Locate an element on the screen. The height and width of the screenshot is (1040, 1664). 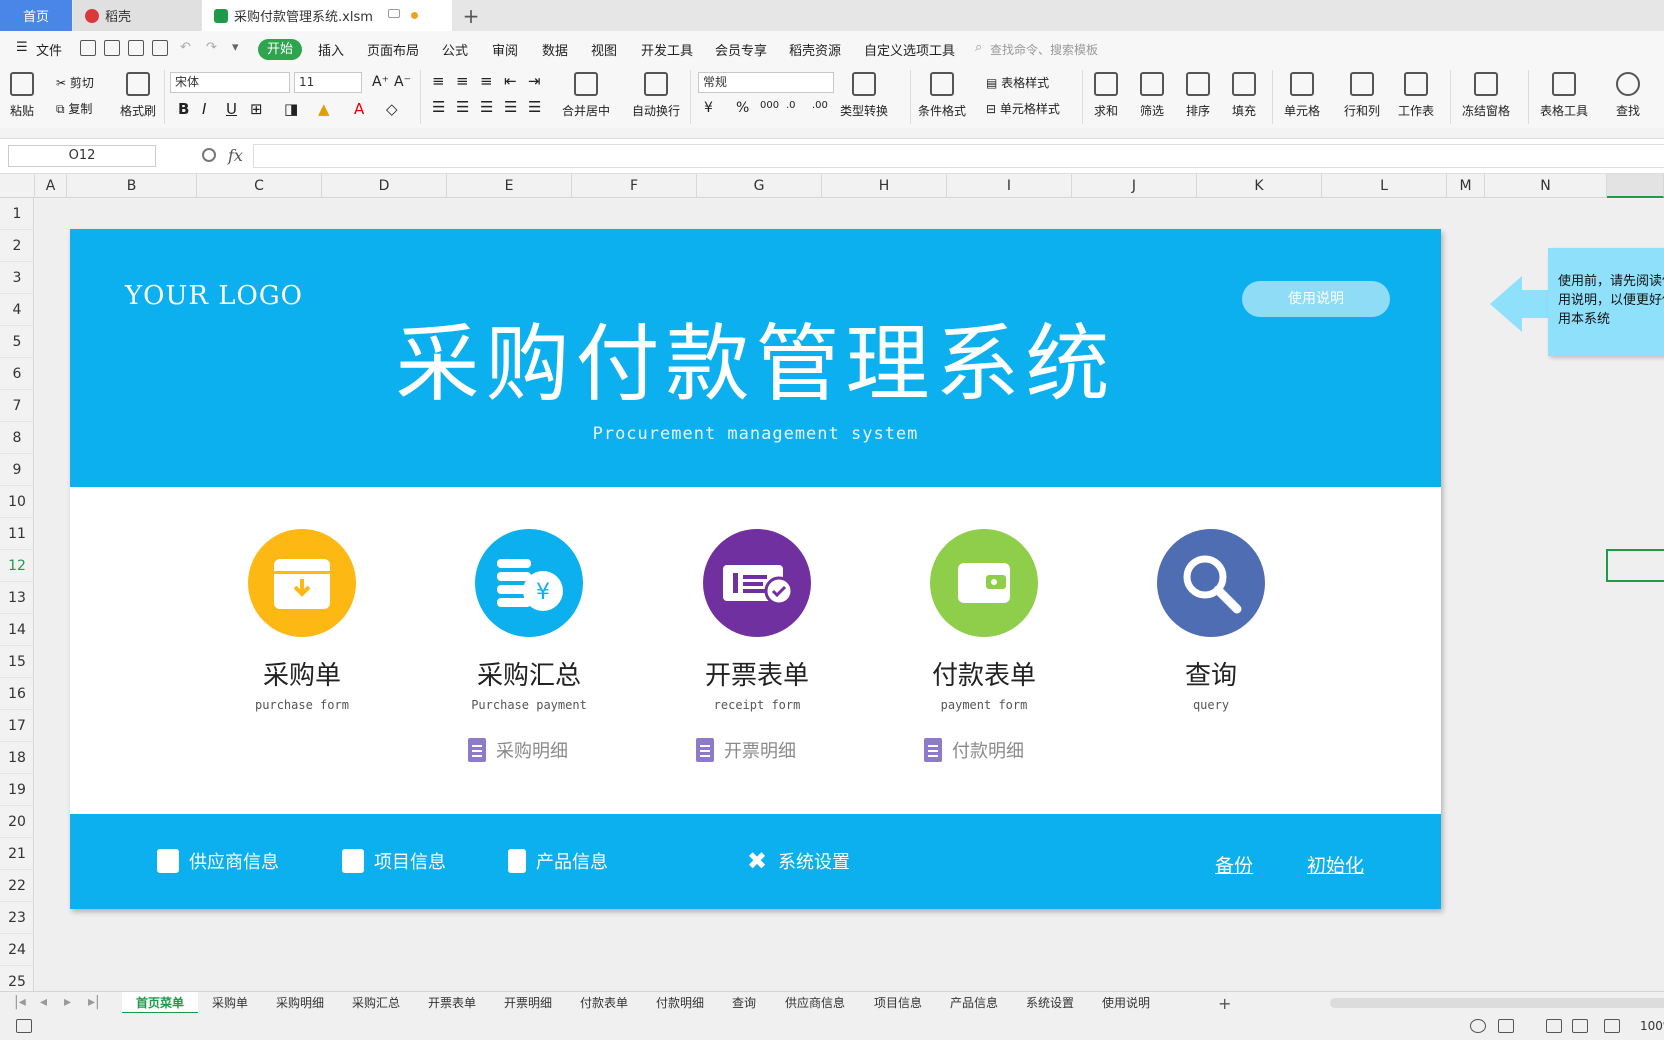
next-sheet-icon: ▸ is located at coordinates (67, 1002).